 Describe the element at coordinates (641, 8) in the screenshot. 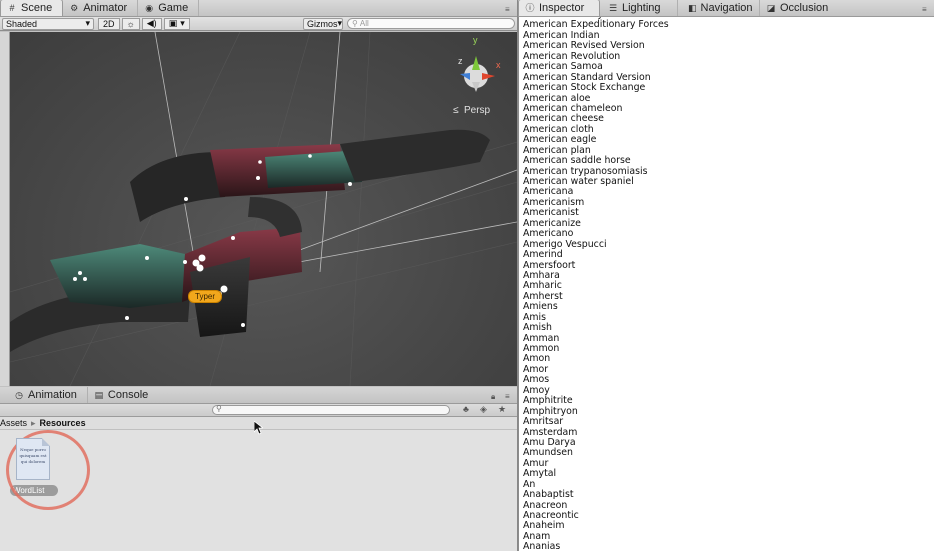

I see `tab-label: Lighting` at that location.